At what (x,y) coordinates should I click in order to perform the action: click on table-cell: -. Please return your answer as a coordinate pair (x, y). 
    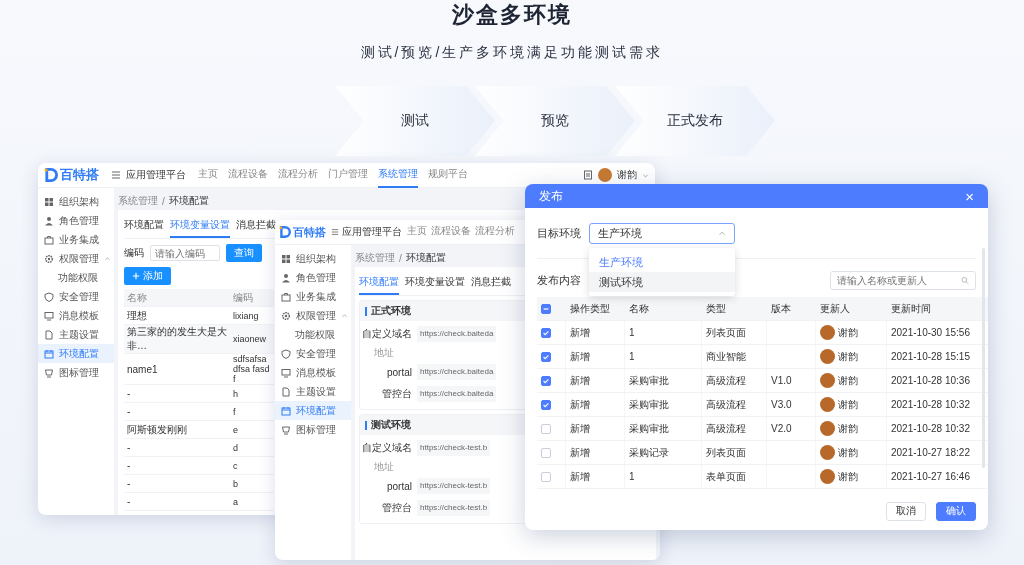
    Looking at the image, I should click on (177, 447).